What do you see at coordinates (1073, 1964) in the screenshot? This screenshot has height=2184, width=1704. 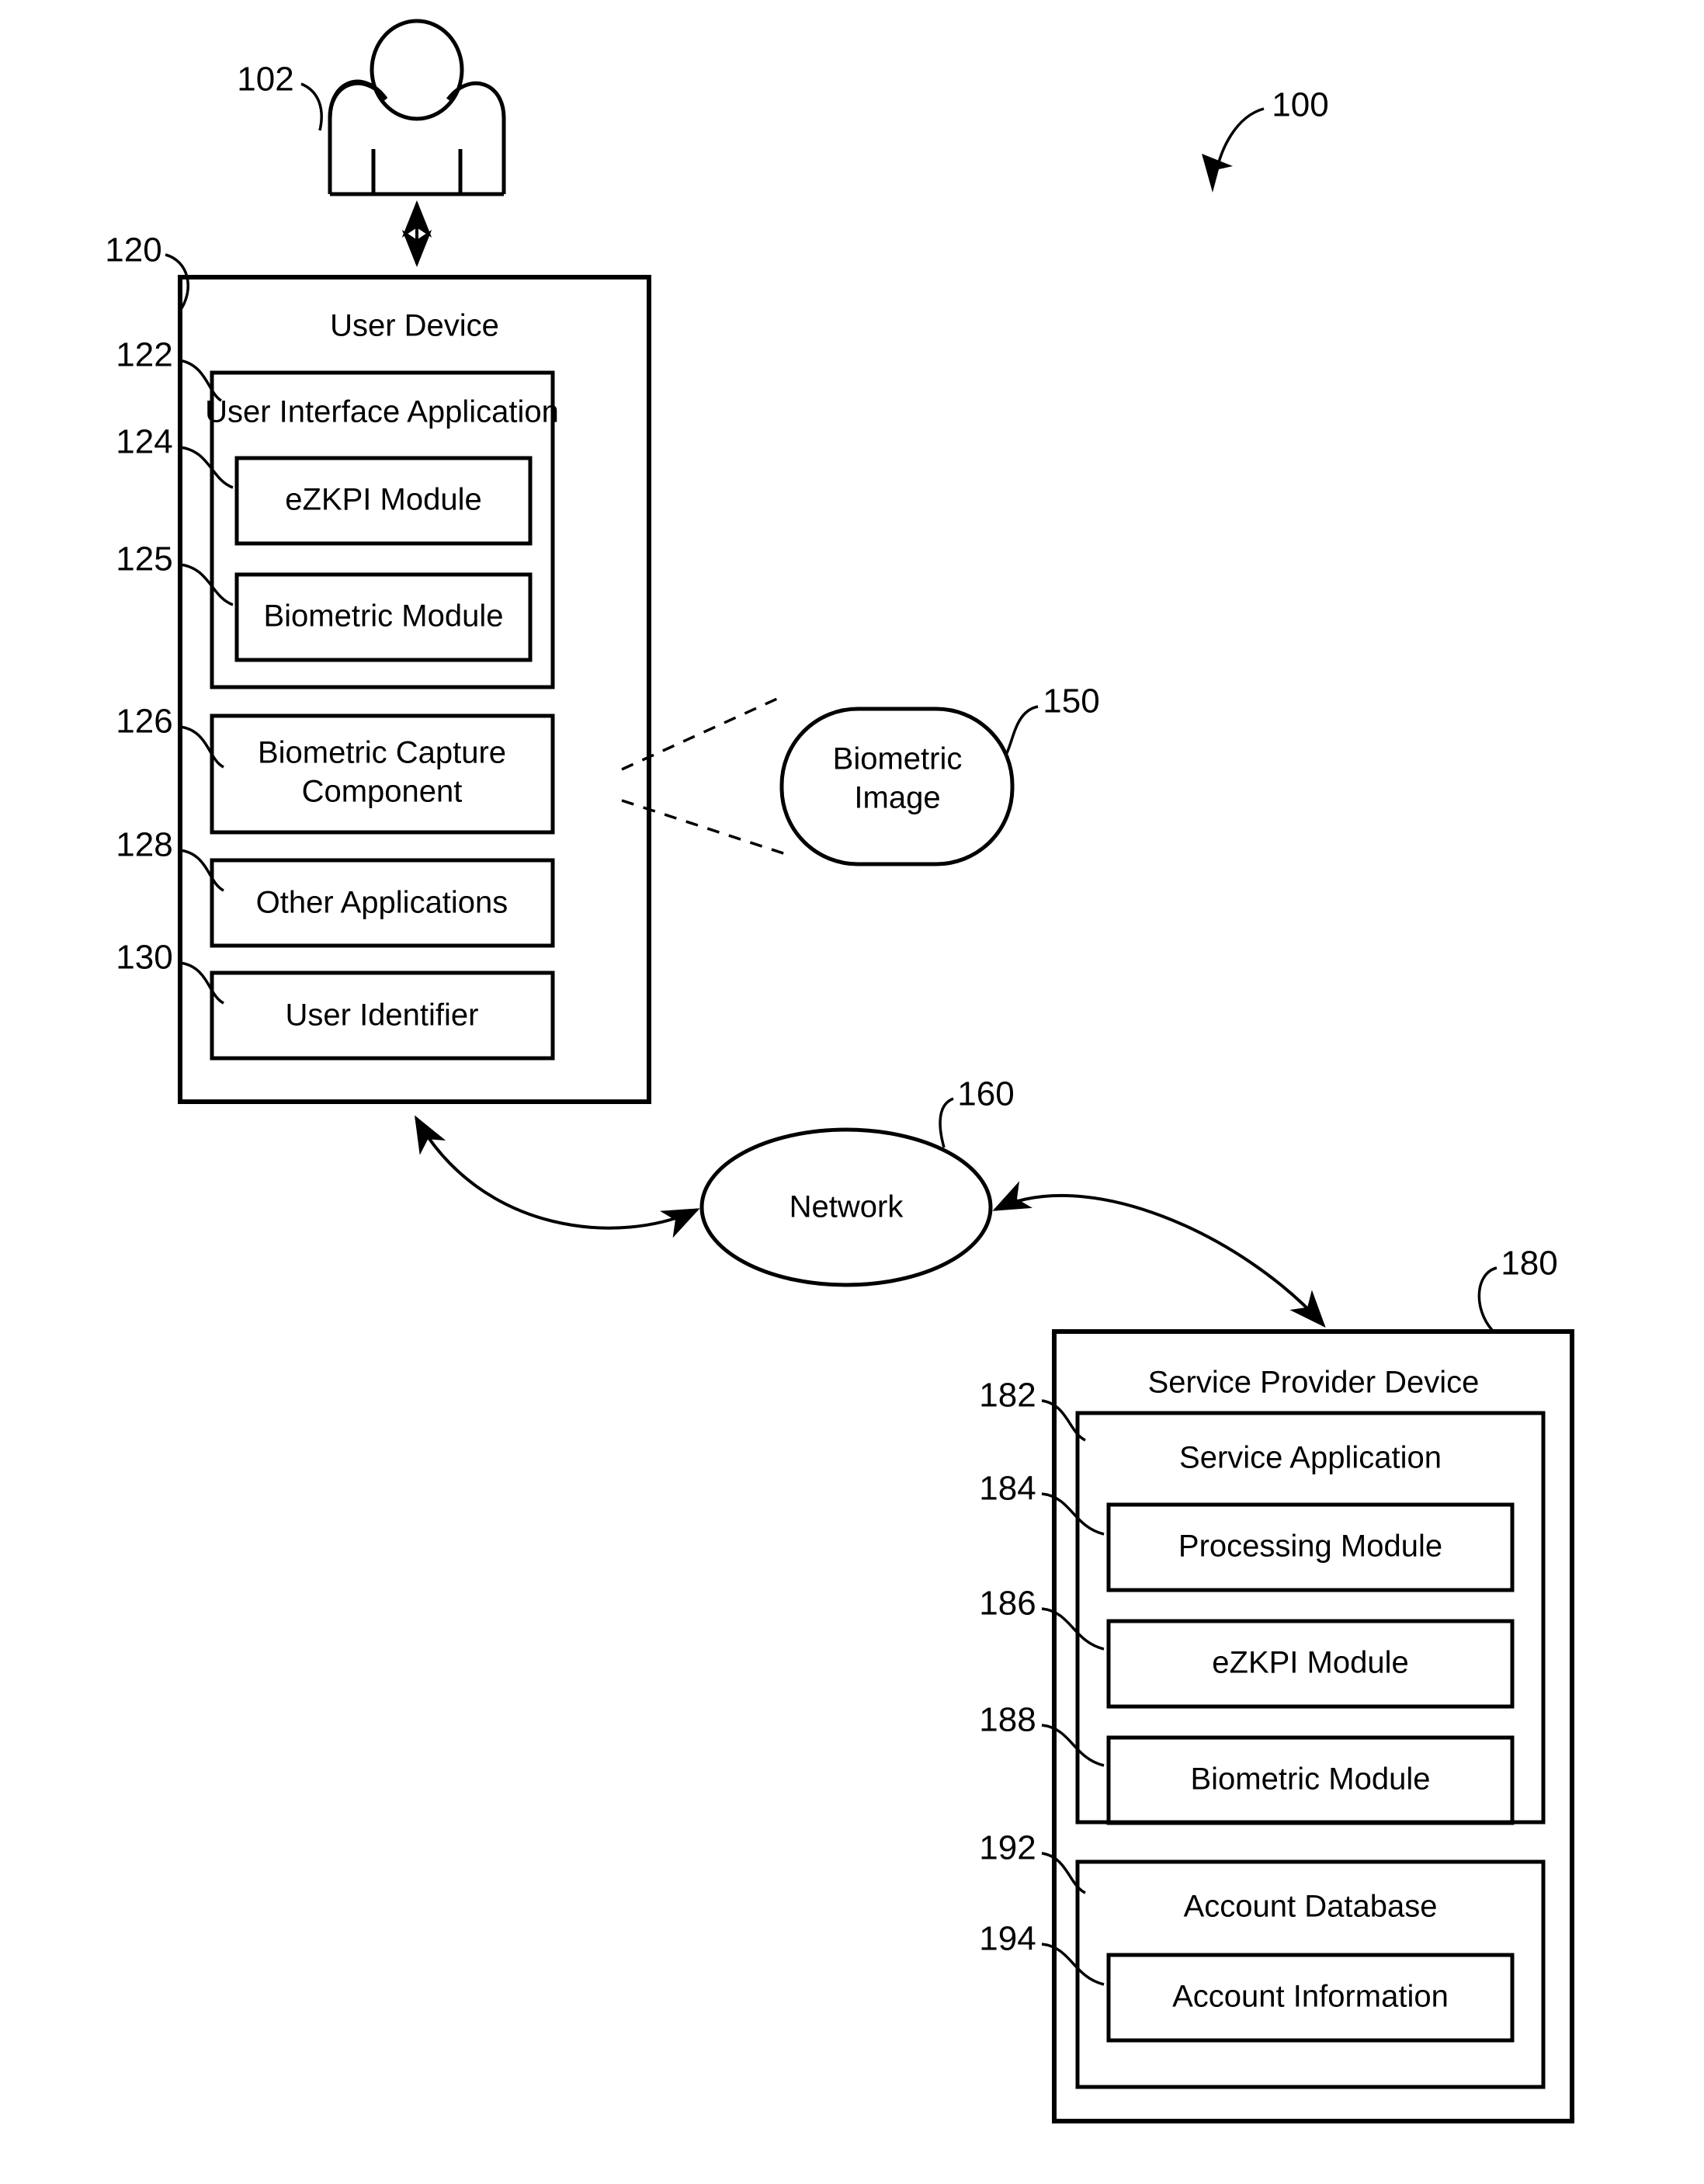 I see `account-information-ref-leader` at bounding box center [1073, 1964].